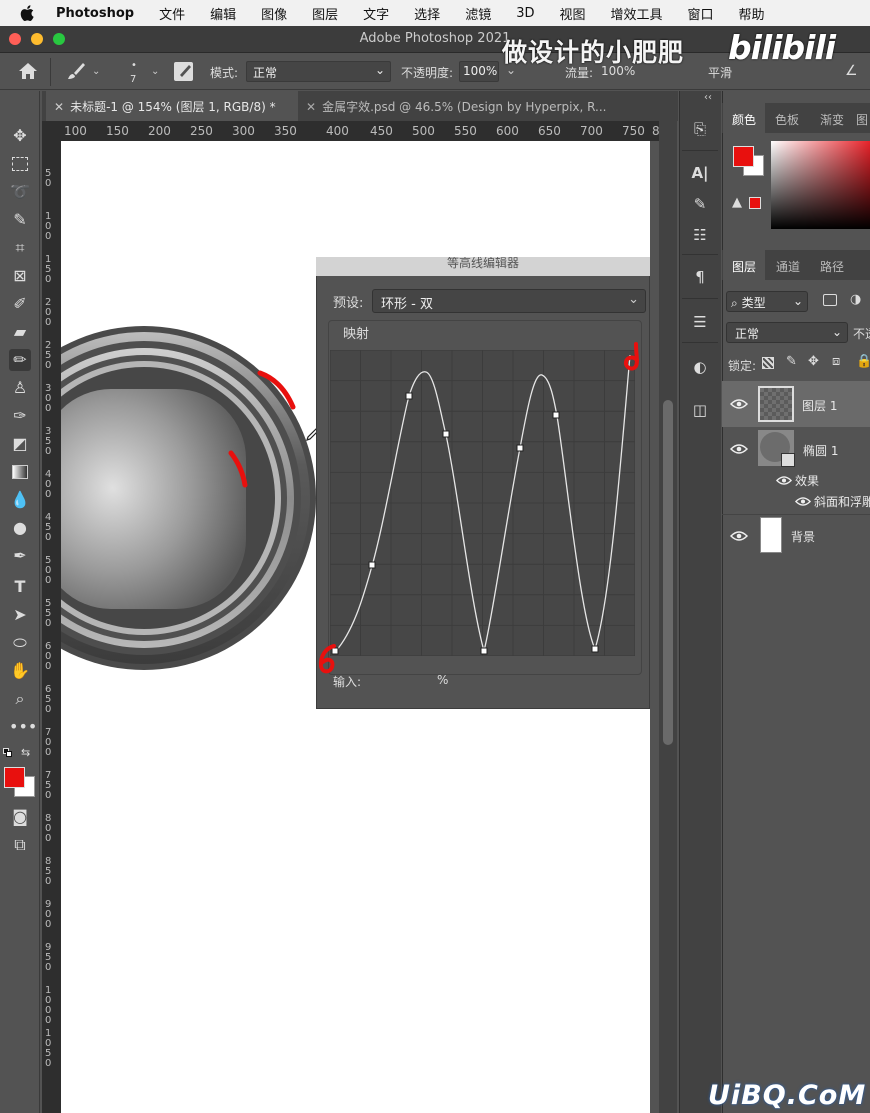 The image size is (870, 1113). I want to click on filter-image-icon, so click(830, 300).